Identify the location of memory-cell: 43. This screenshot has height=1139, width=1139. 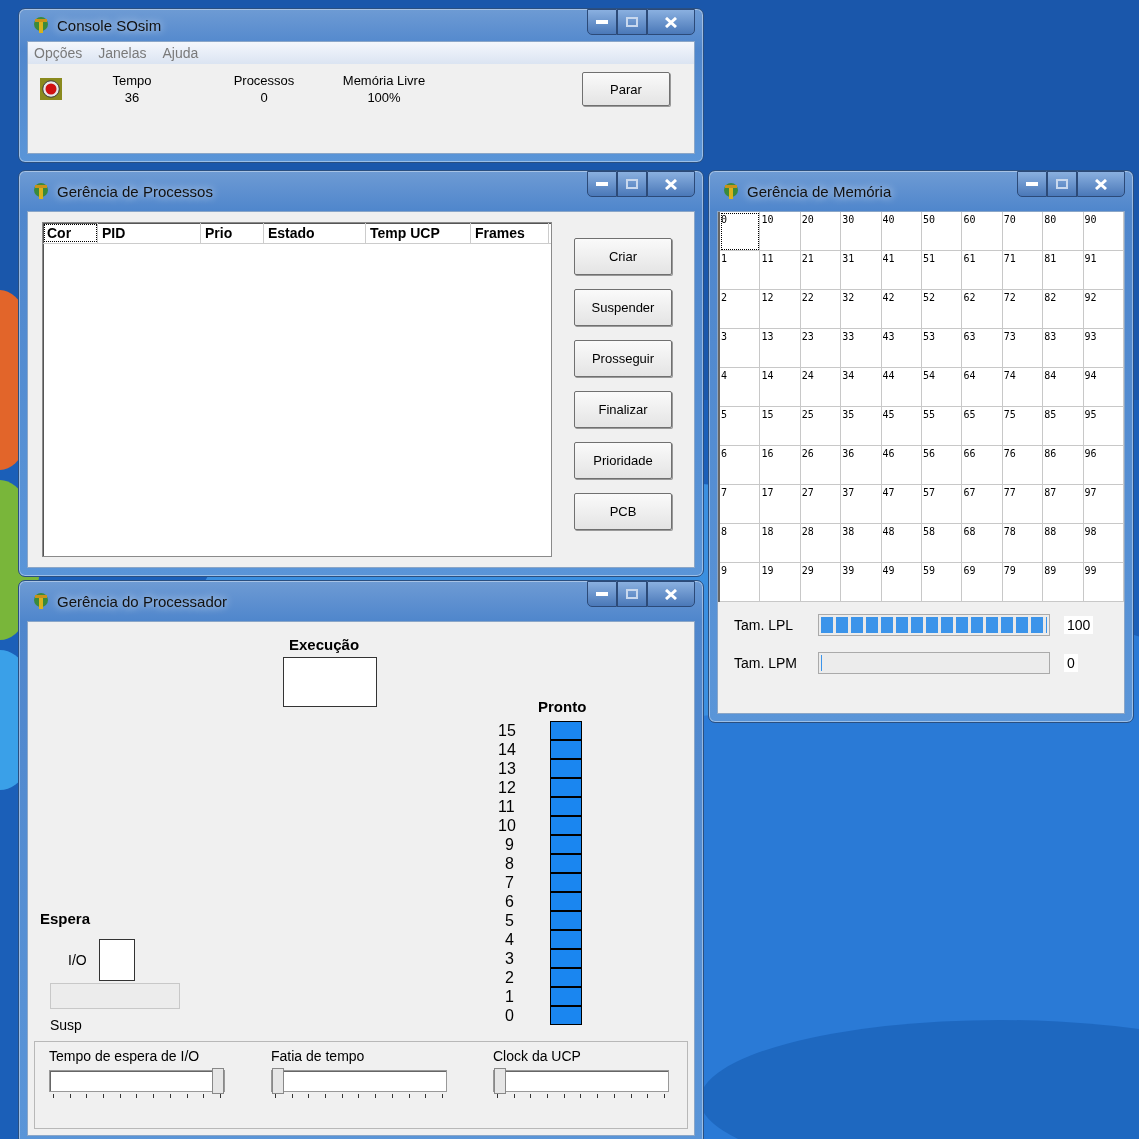
(901, 348).